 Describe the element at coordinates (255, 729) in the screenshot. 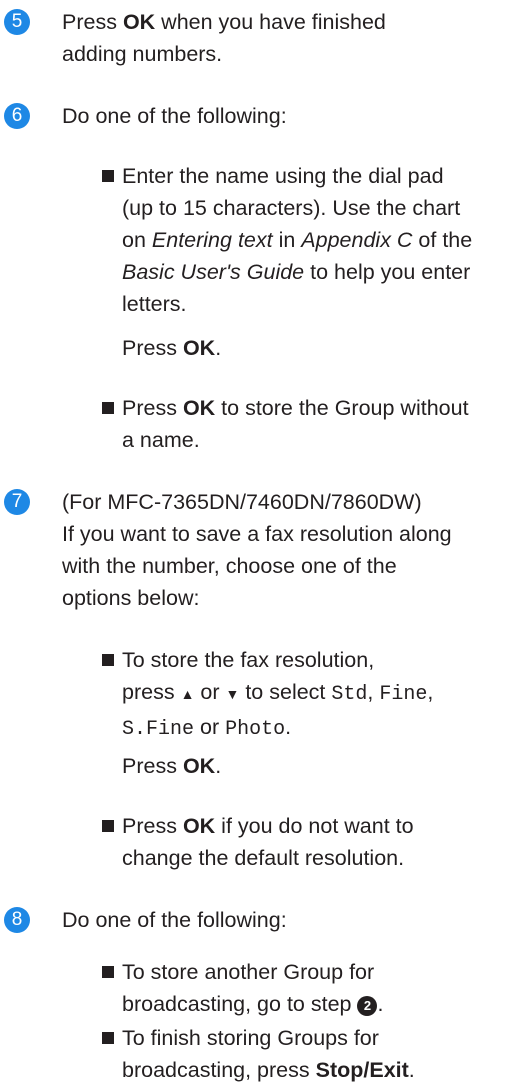

I see `option-photo: Photo` at that location.